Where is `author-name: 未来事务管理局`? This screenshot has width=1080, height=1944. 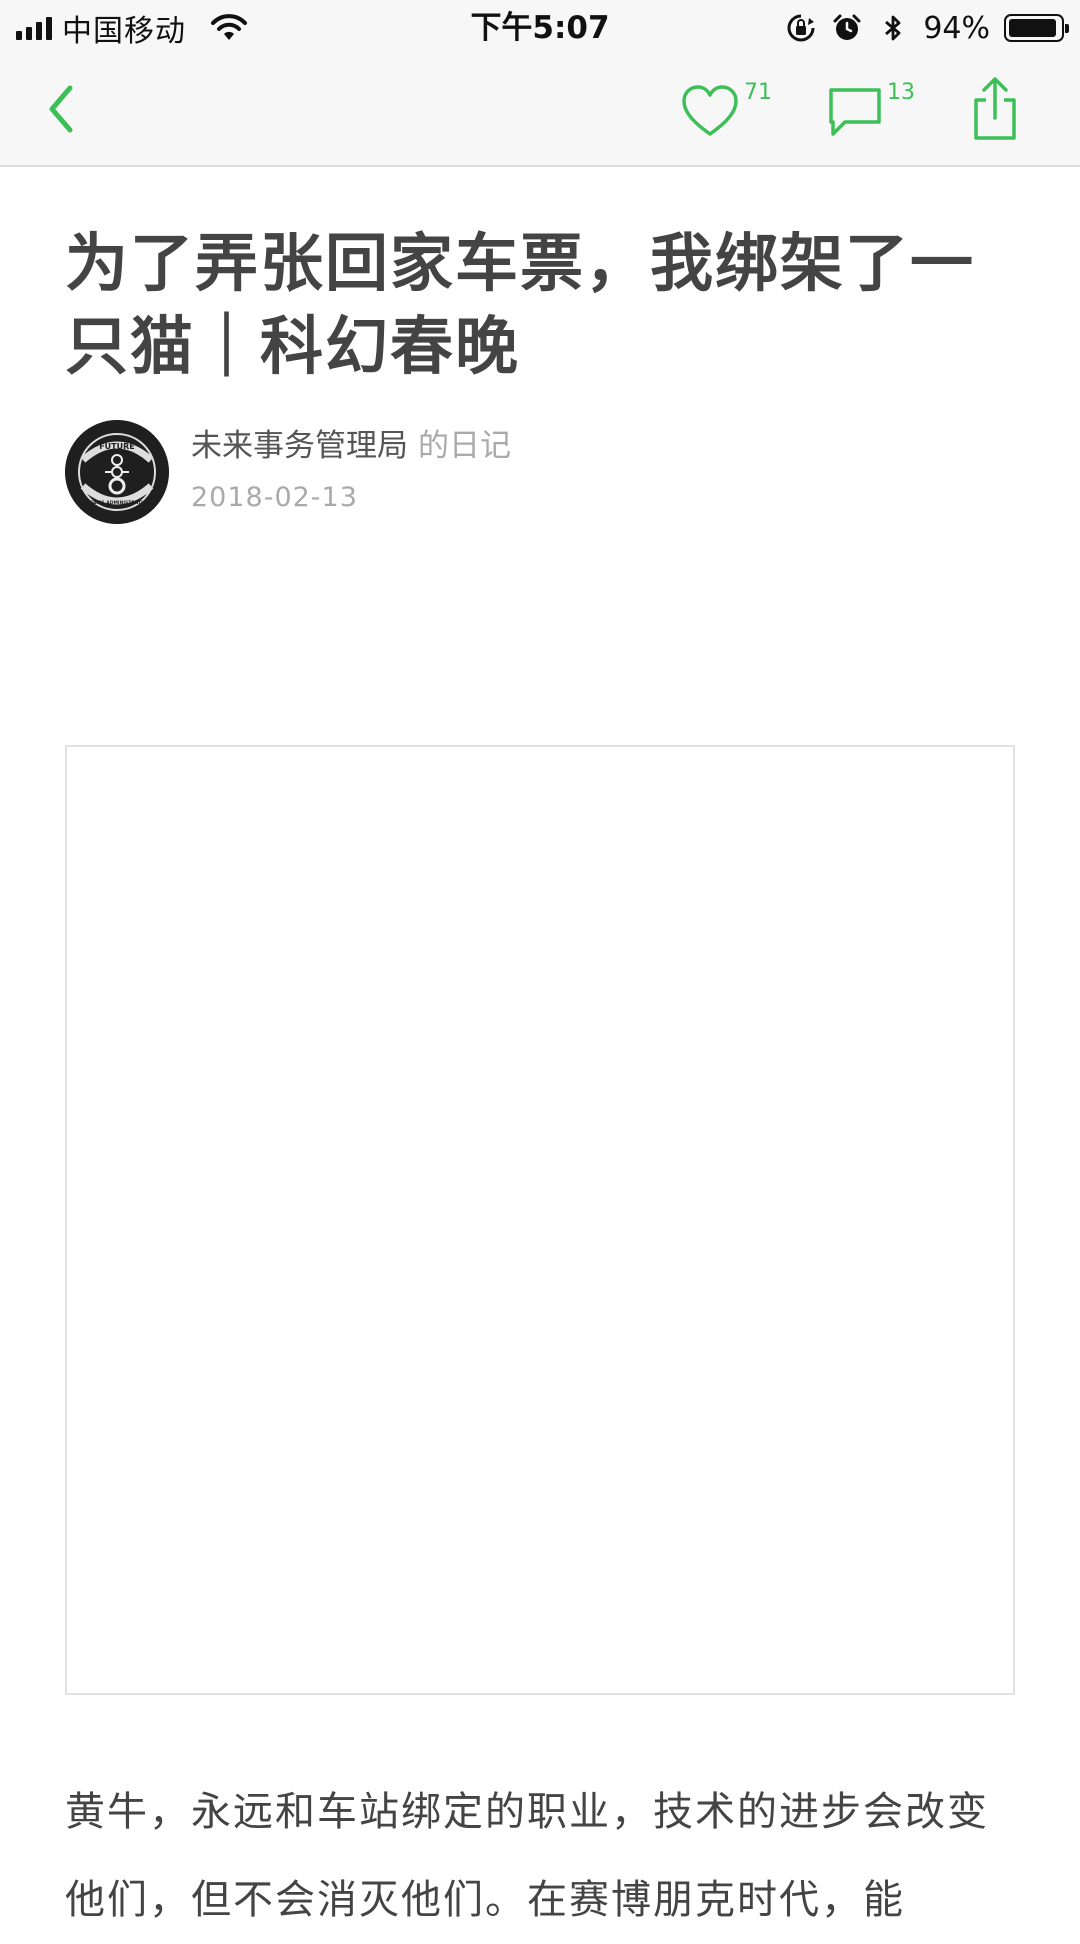
author-name: 未来事务管理局 is located at coordinates (299, 446).